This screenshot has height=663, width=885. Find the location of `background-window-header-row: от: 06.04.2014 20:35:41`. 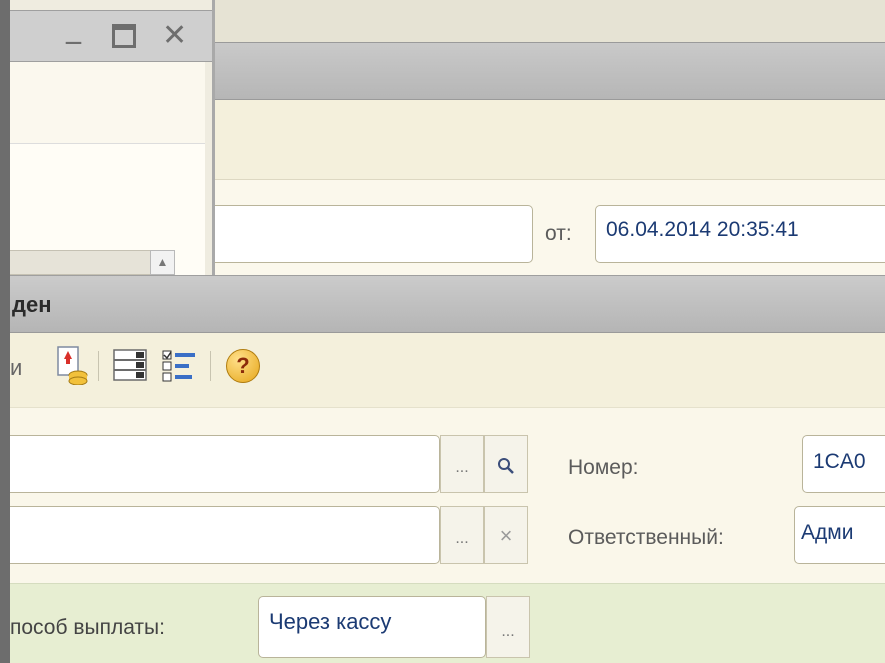

background-window-header-row: от: 06.04.2014 20:35:41 is located at coordinates (545, 227).